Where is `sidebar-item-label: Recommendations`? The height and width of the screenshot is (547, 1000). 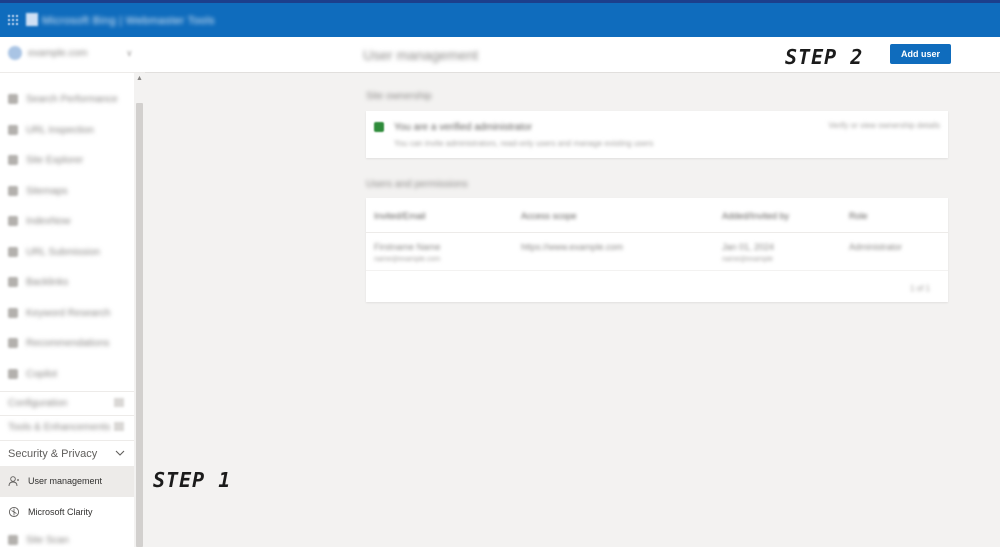
sidebar-item-label: Recommendations is located at coordinates (68, 343).